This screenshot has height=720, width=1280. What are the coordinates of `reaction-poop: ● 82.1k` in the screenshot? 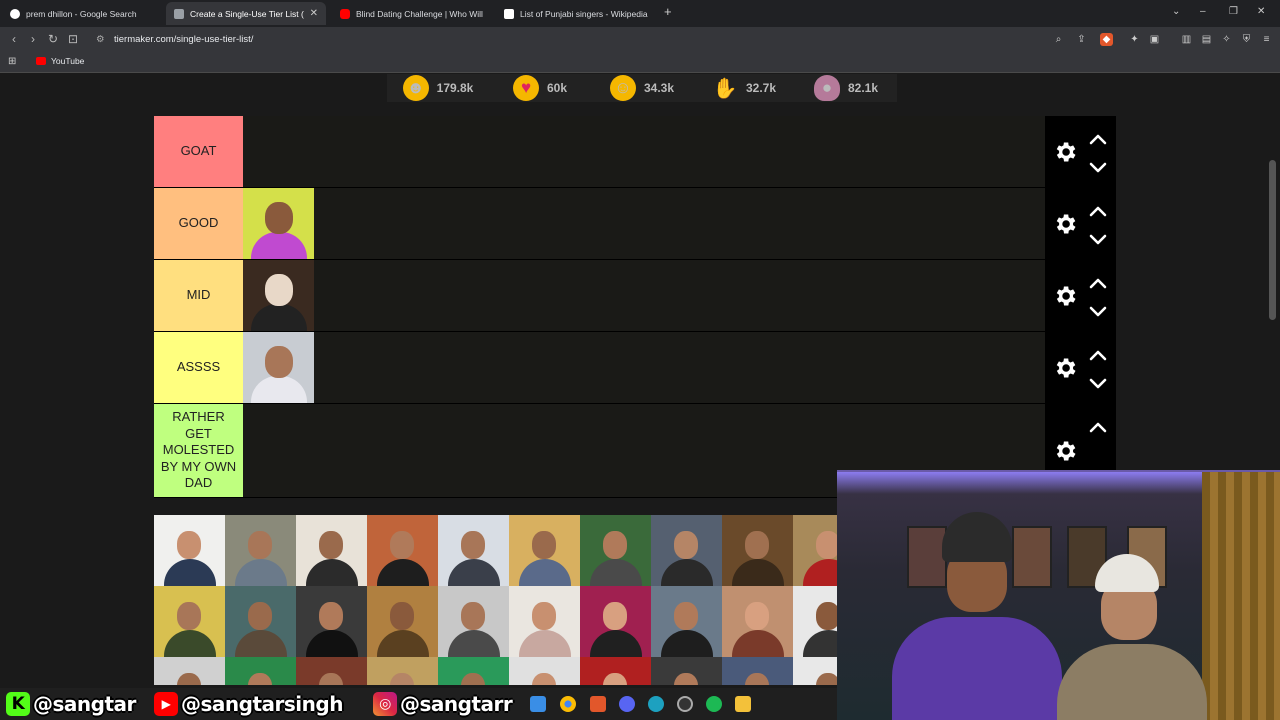 It's located at (846, 88).